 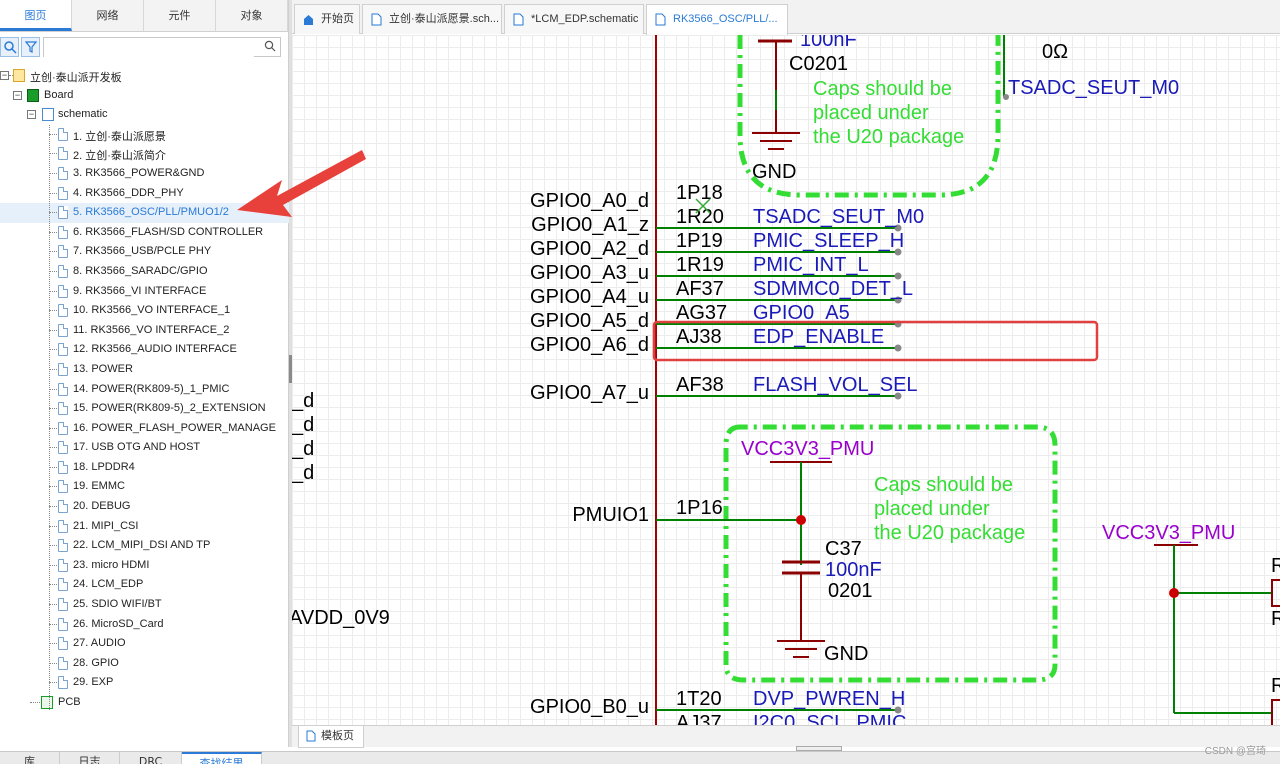 What do you see at coordinates (835, 385) in the screenshot?
I see `net-label: FLASH_VOL_SEL` at bounding box center [835, 385].